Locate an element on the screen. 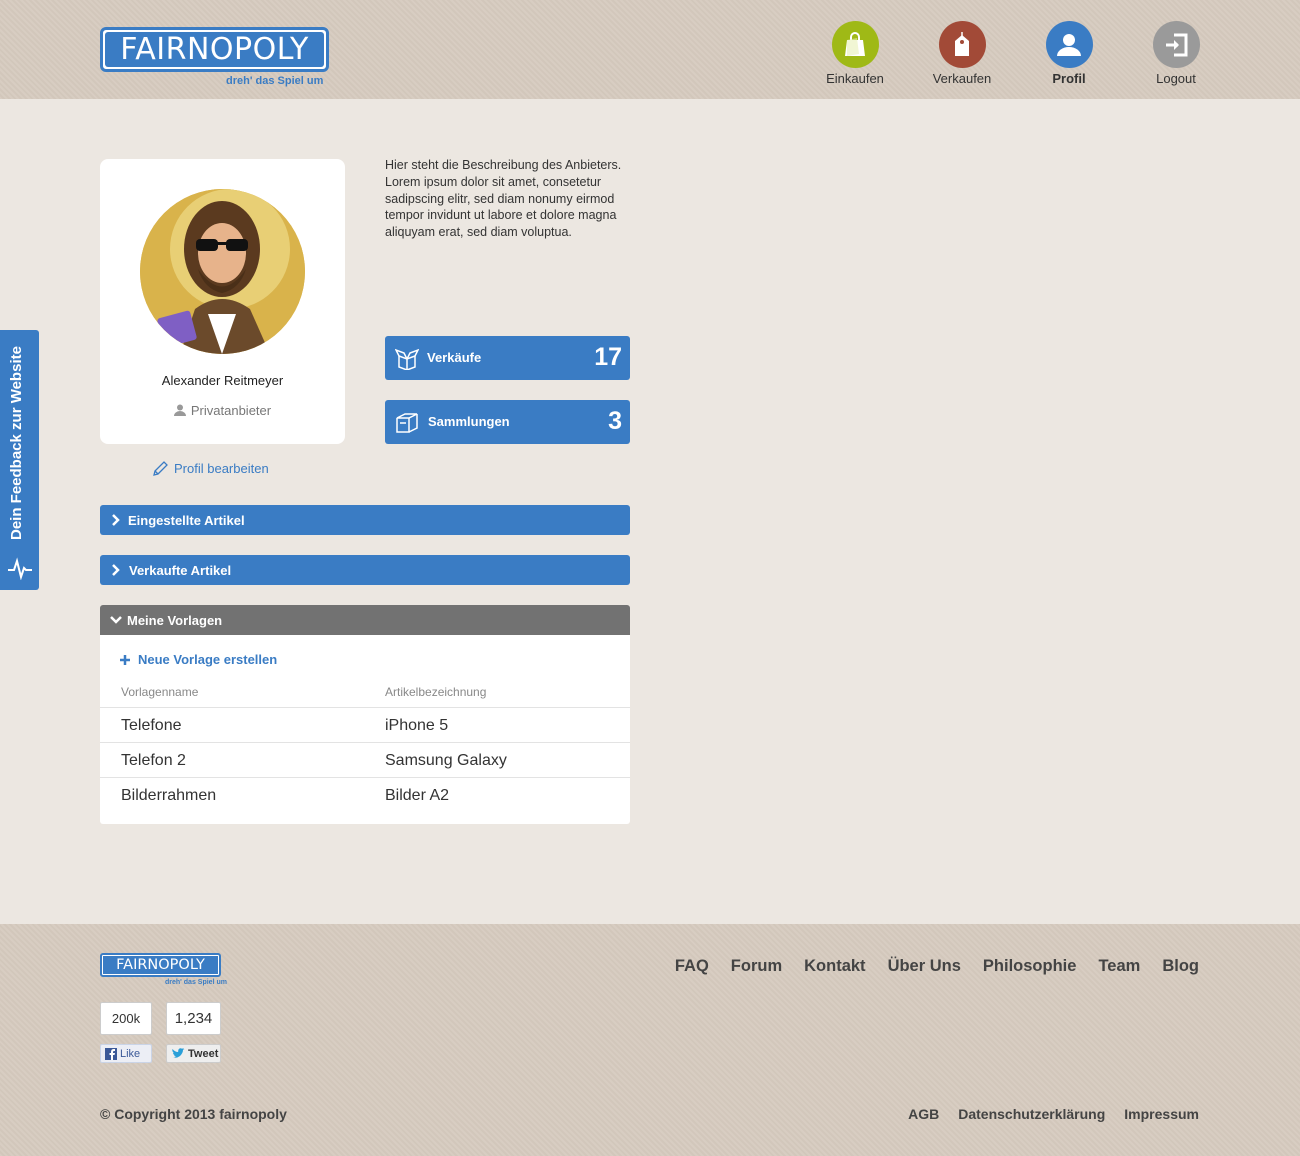 The image size is (1300, 1156). twitter-icon is located at coordinates (178, 1052).